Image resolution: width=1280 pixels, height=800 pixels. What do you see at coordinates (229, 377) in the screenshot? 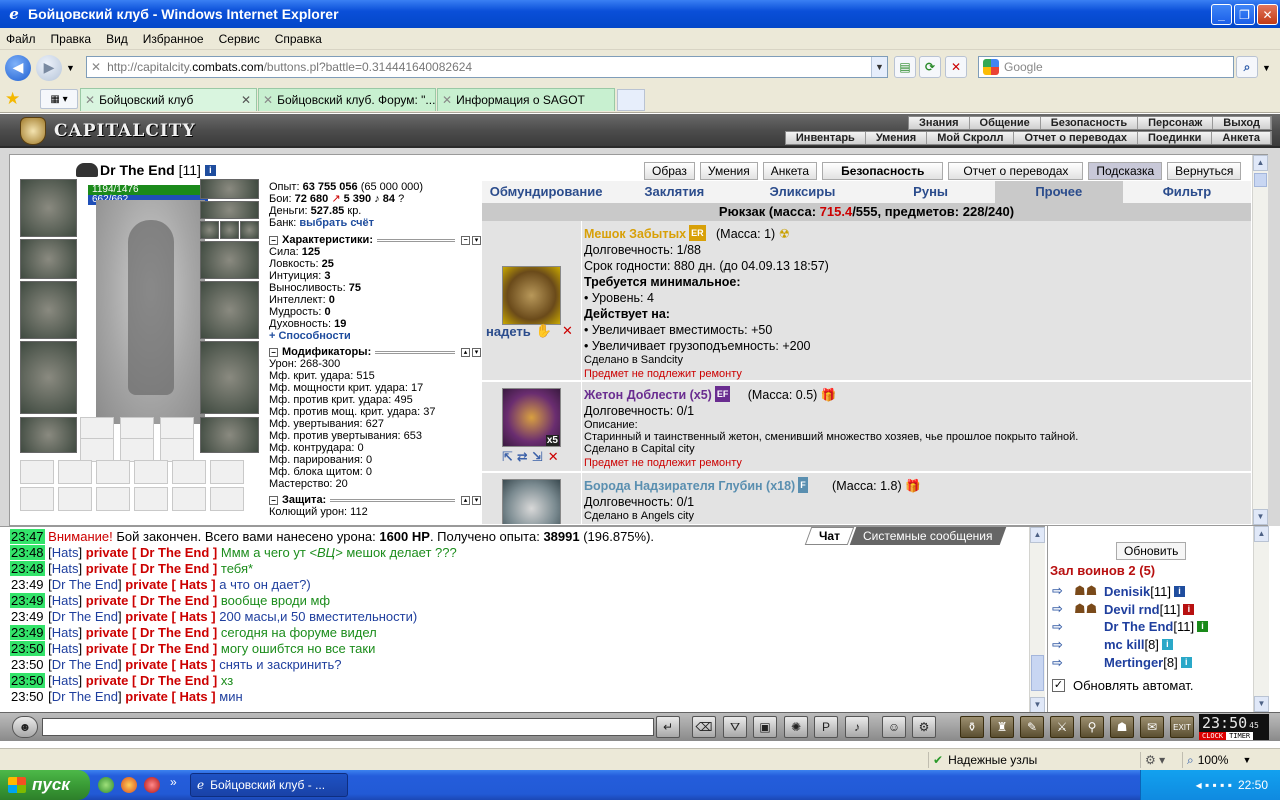
I see `slot-leggings` at bounding box center [229, 377].